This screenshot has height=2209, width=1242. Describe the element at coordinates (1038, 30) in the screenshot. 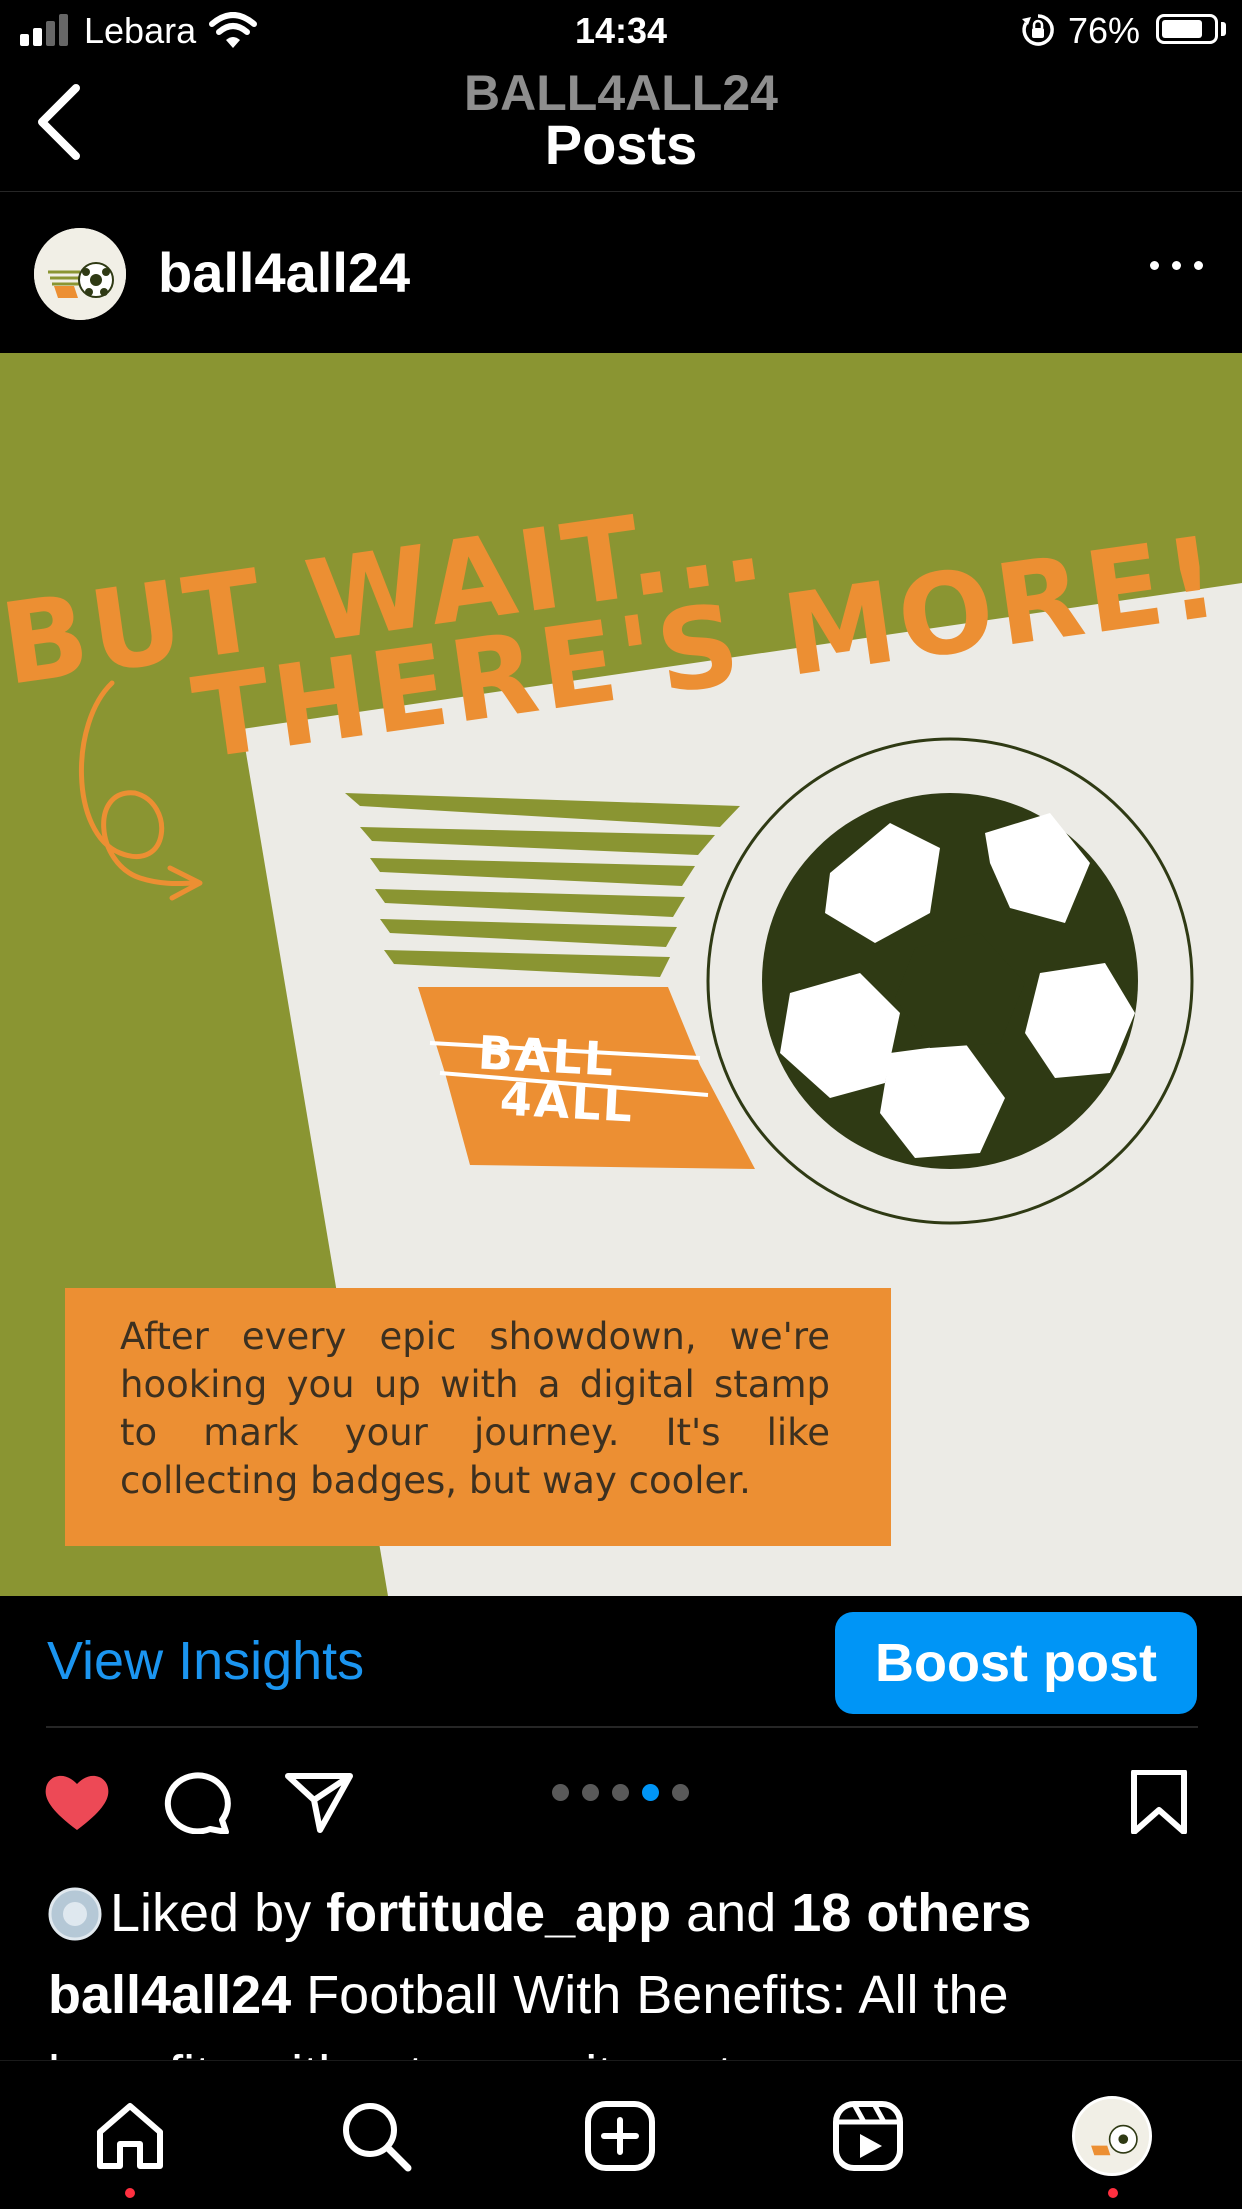

I see `rotation-lock-icon` at that location.